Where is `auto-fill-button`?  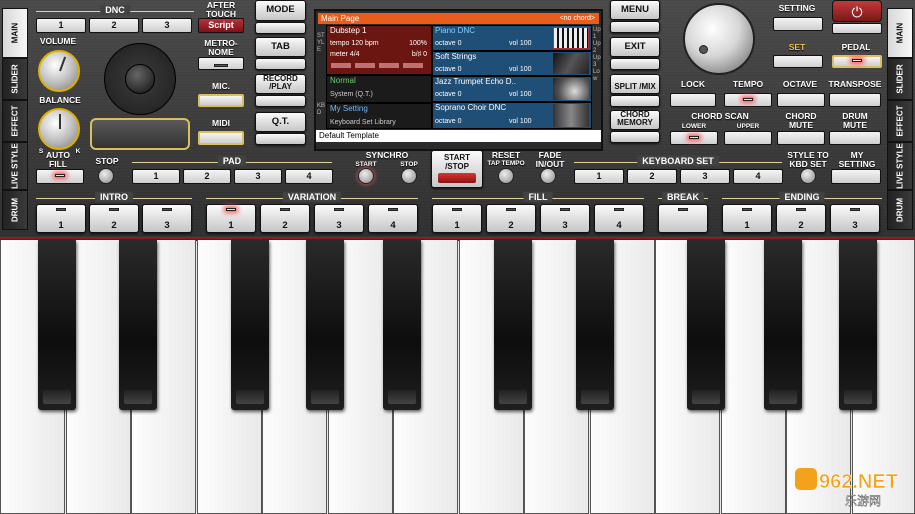 auto-fill-button is located at coordinates (60, 176).